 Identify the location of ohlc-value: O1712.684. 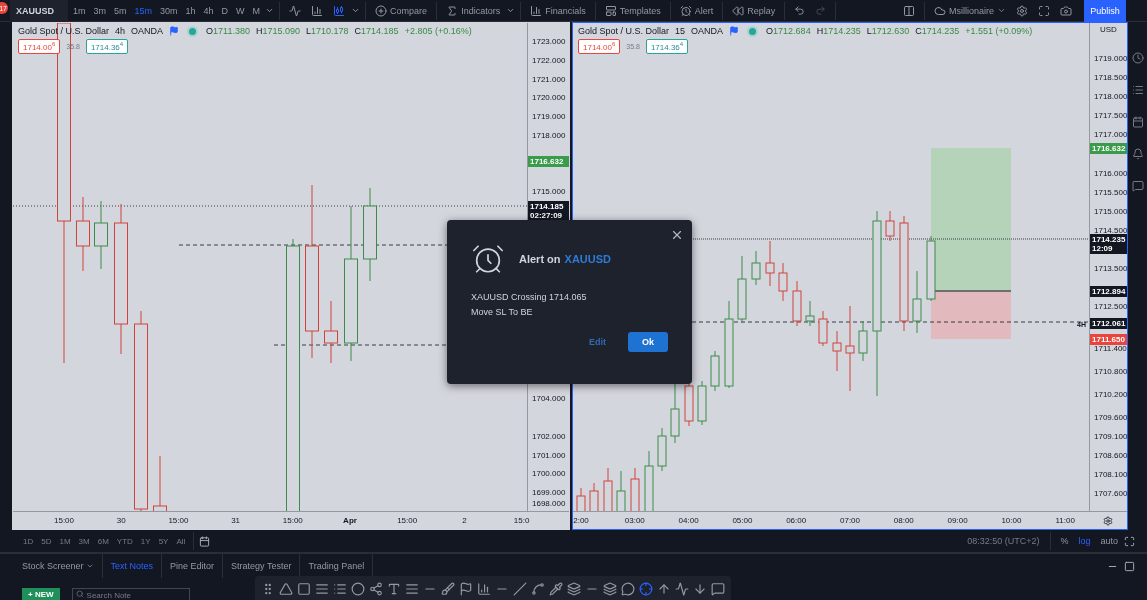
(788, 31).